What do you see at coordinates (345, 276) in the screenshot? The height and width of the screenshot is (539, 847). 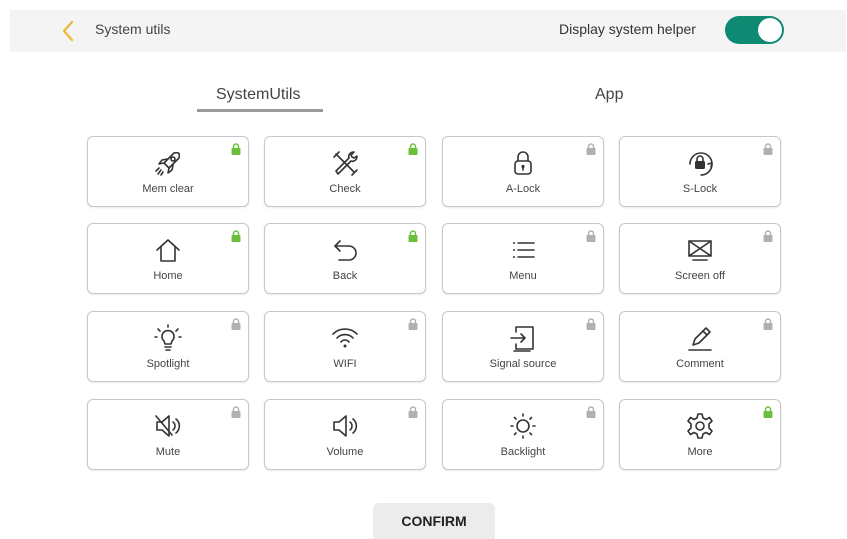 I see `tile-label: Back` at bounding box center [345, 276].